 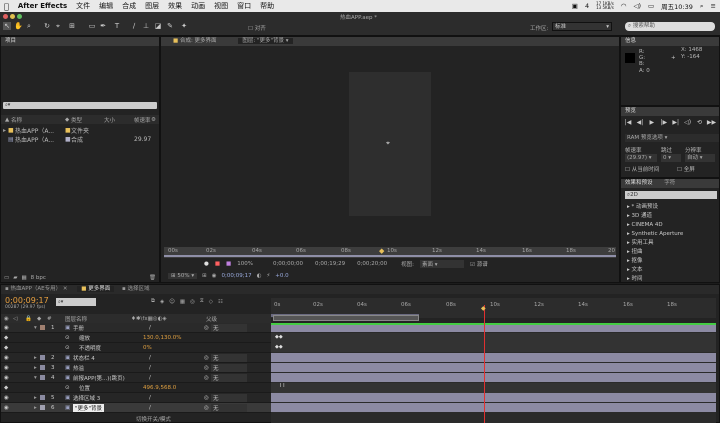 What do you see at coordinates (220, 302) in the screenshot?
I see `chat-icon: ☷` at bounding box center [220, 302].